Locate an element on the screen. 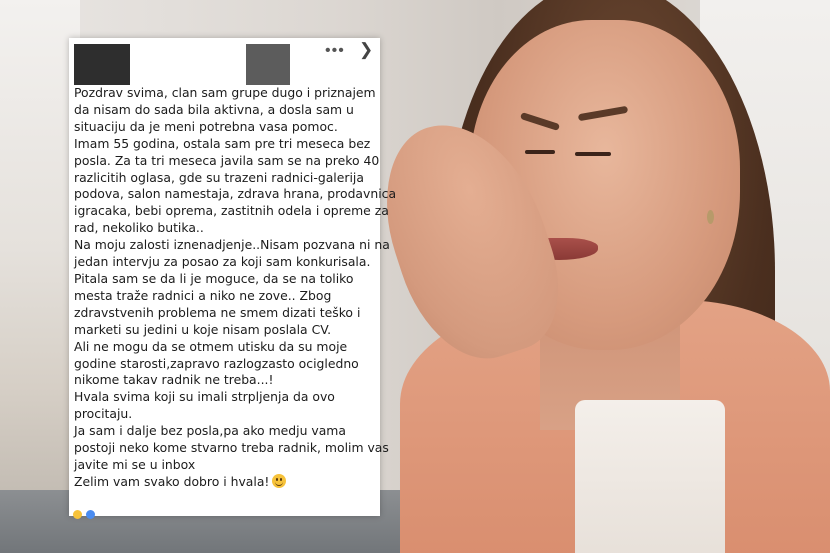 Image resolution: width=830 pixels, height=553 pixels. earring is located at coordinates (710, 217).